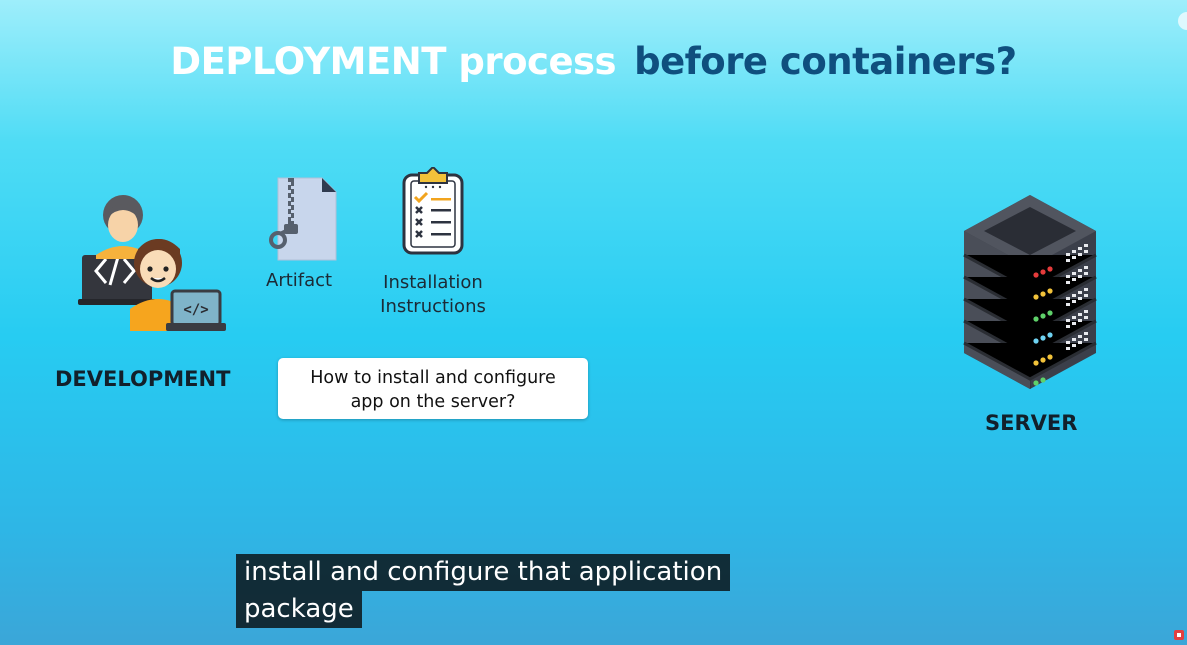 This screenshot has height=645, width=1187. What do you see at coordinates (483, 572) in the screenshot?
I see `caption-line1: install and configure that application` at bounding box center [483, 572].